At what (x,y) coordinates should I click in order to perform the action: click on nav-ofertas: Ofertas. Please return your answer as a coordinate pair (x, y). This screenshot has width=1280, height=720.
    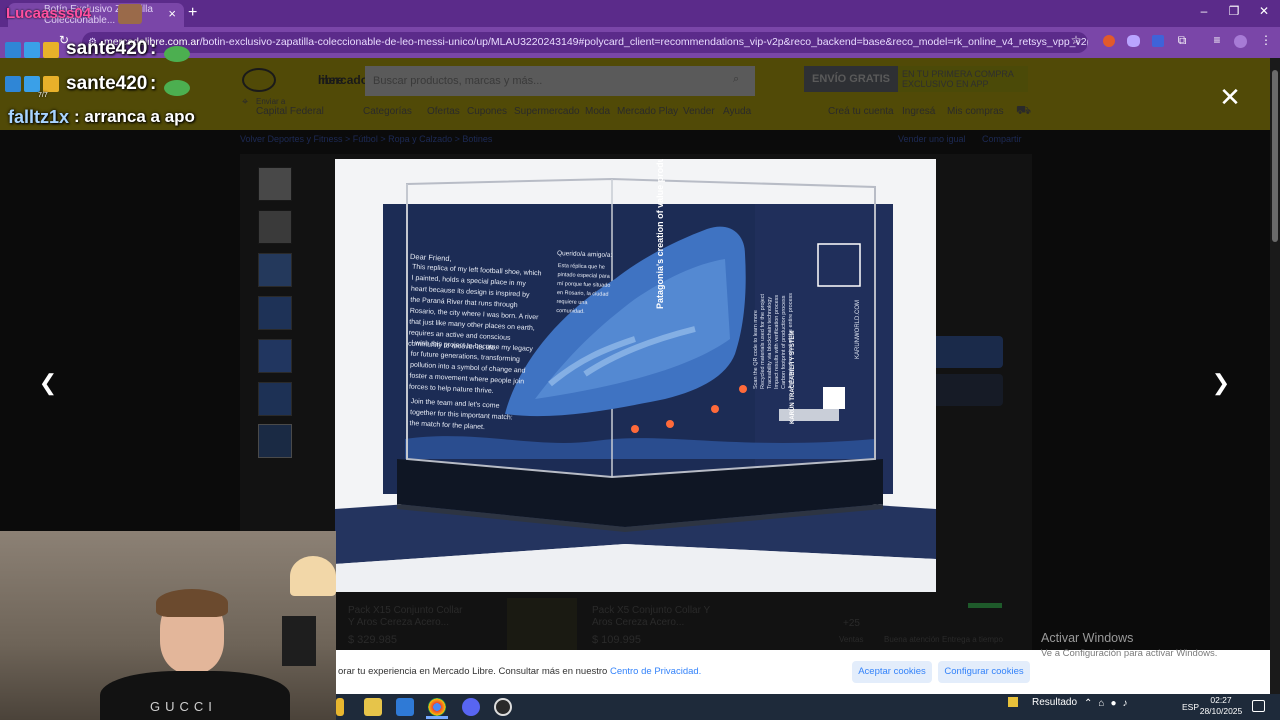
    Looking at the image, I should click on (443, 111).